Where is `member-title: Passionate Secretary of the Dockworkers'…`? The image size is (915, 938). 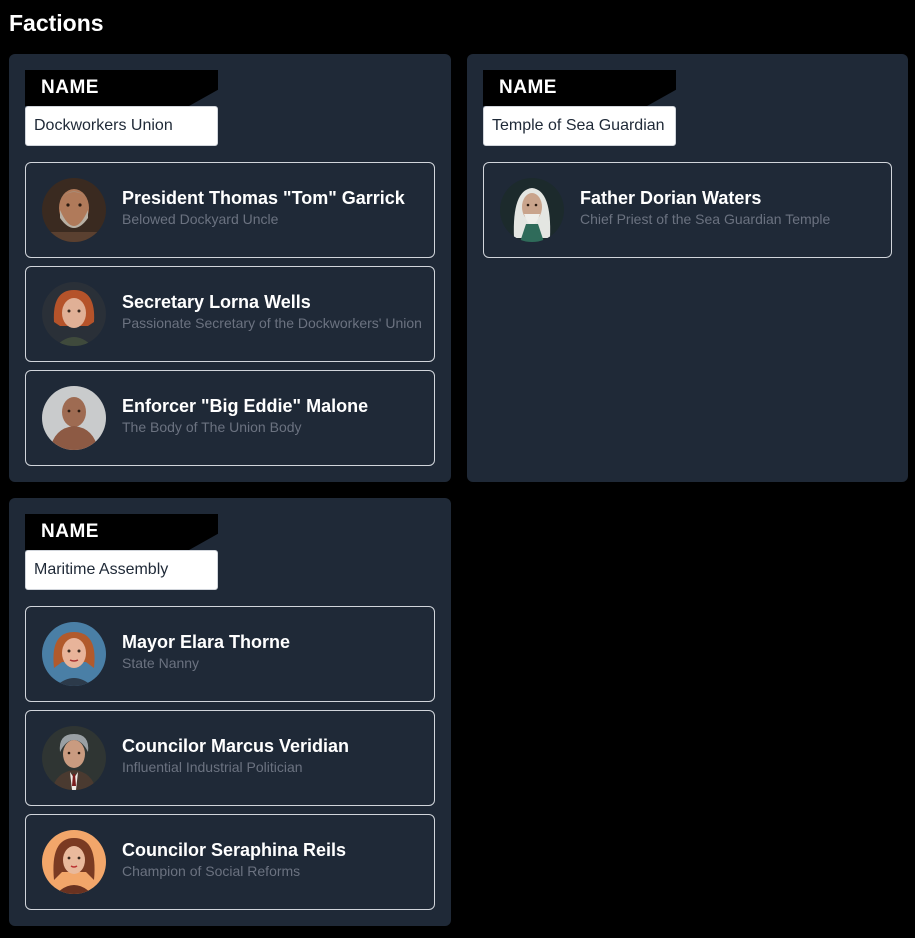
member-title: Passionate Secretary of the Dockworkers'… is located at coordinates (272, 323).